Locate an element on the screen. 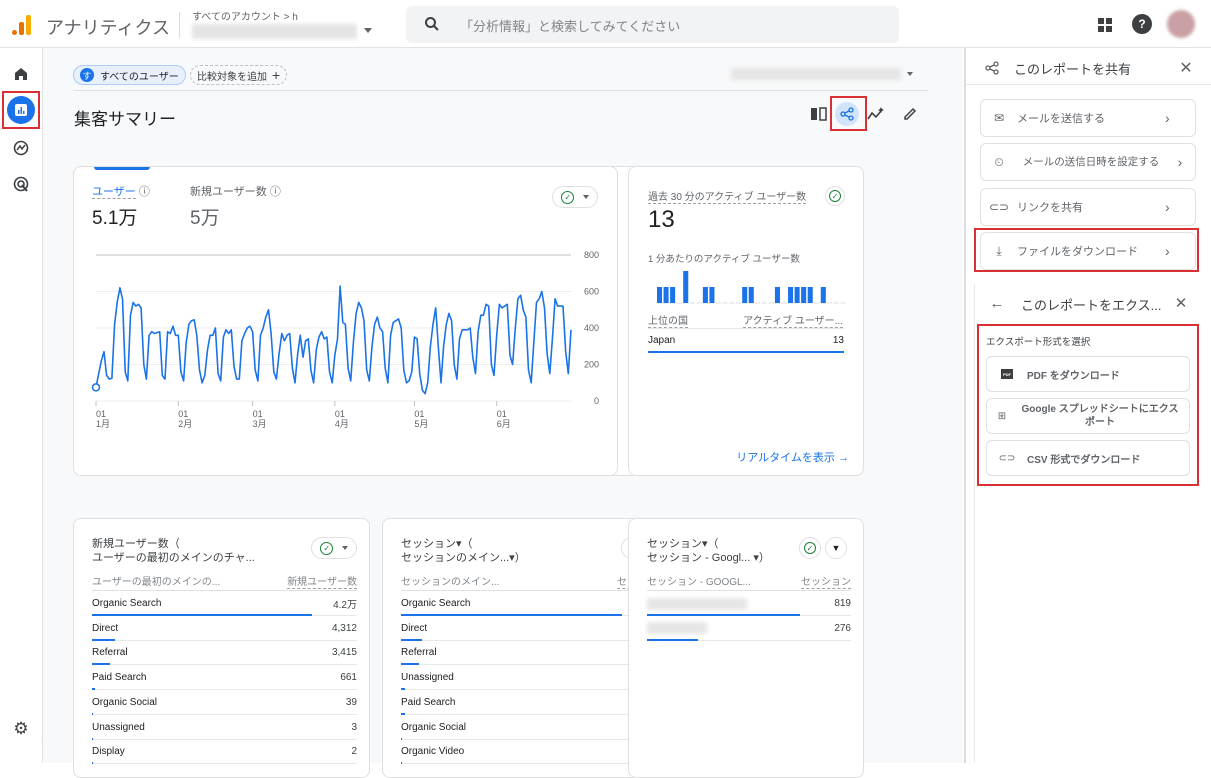 Image resolution: width=1211 pixels, height=778 pixels. back-arrow-icon: ← is located at coordinates (997, 303).